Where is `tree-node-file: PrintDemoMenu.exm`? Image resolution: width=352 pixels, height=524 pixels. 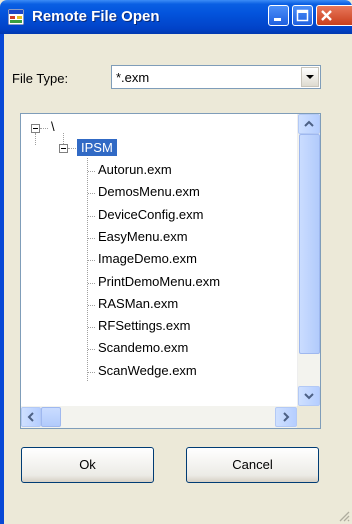 tree-node-file: PrintDemoMenu.exm is located at coordinates (159, 281).